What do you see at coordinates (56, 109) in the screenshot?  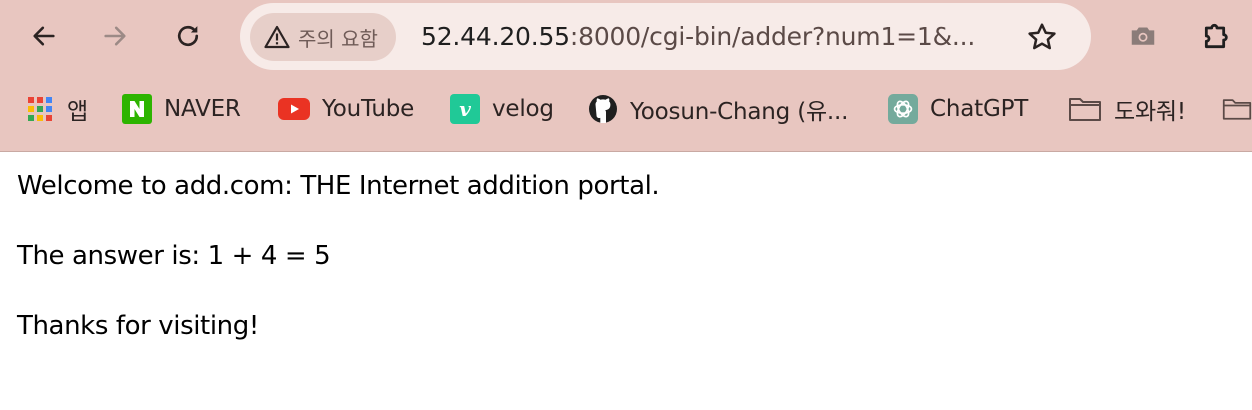 I see `bookmark-apps: 앱` at bounding box center [56, 109].